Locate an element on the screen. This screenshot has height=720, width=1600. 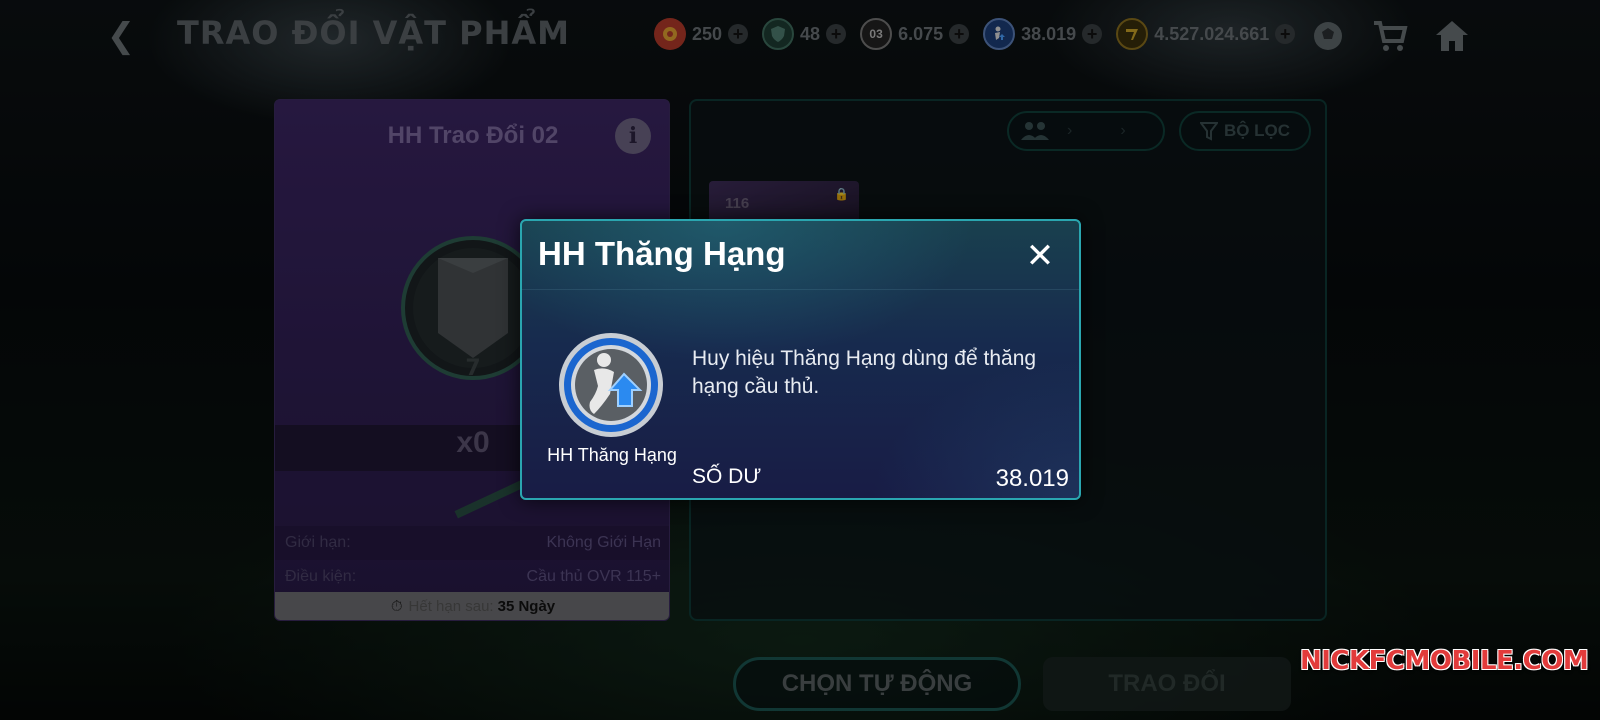
modal-title: HH Thăng Hạng is located at coordinates (662, 253).